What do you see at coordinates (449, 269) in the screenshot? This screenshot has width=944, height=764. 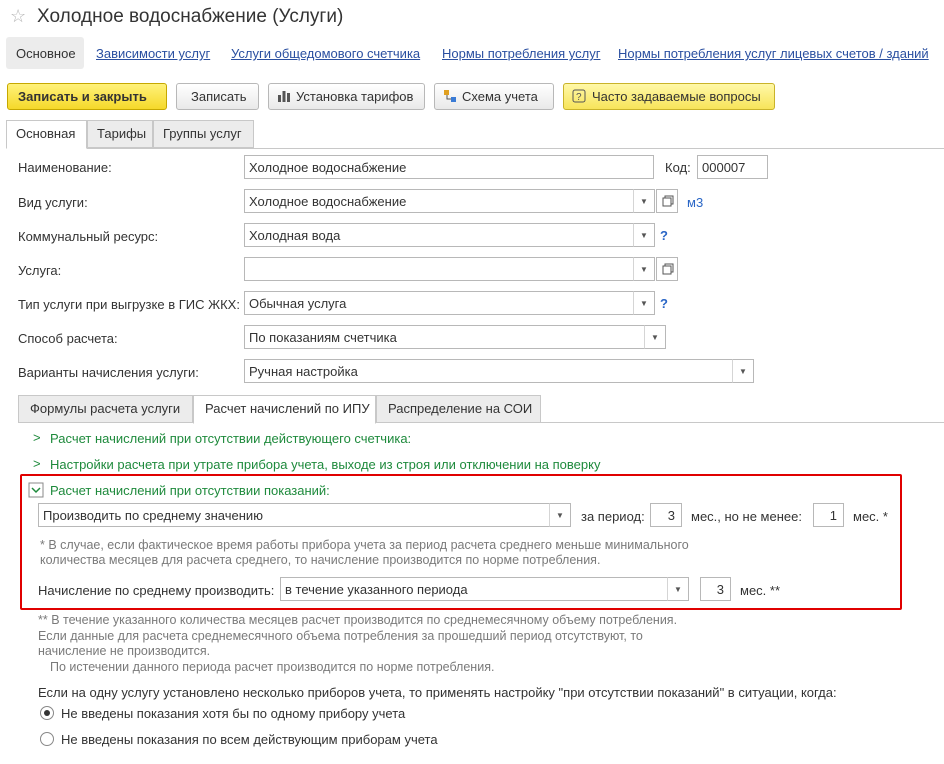 I see `service-select: ▼` at bounding box center [449, 269].